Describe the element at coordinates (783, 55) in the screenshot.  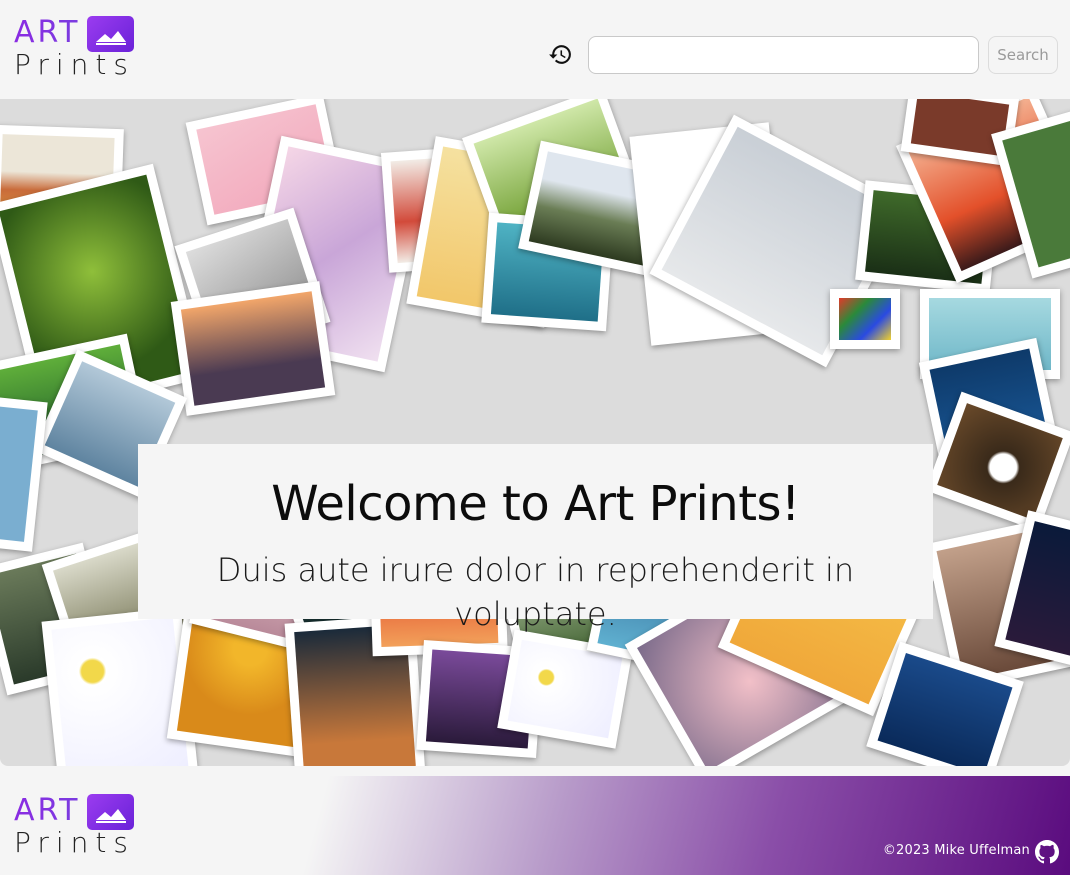
I see `search-input` at that location.